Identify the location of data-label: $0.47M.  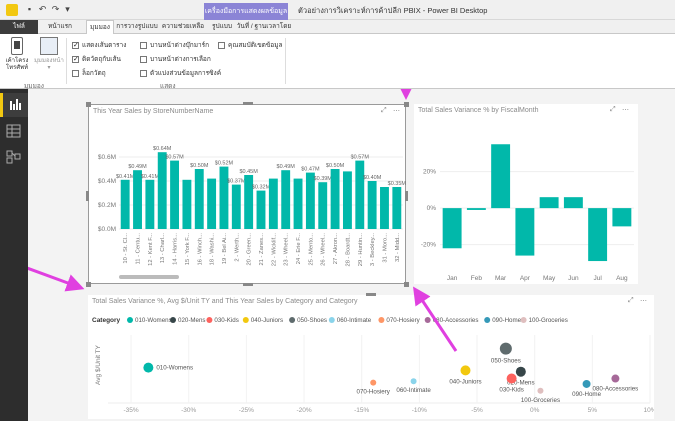
(310, 170).